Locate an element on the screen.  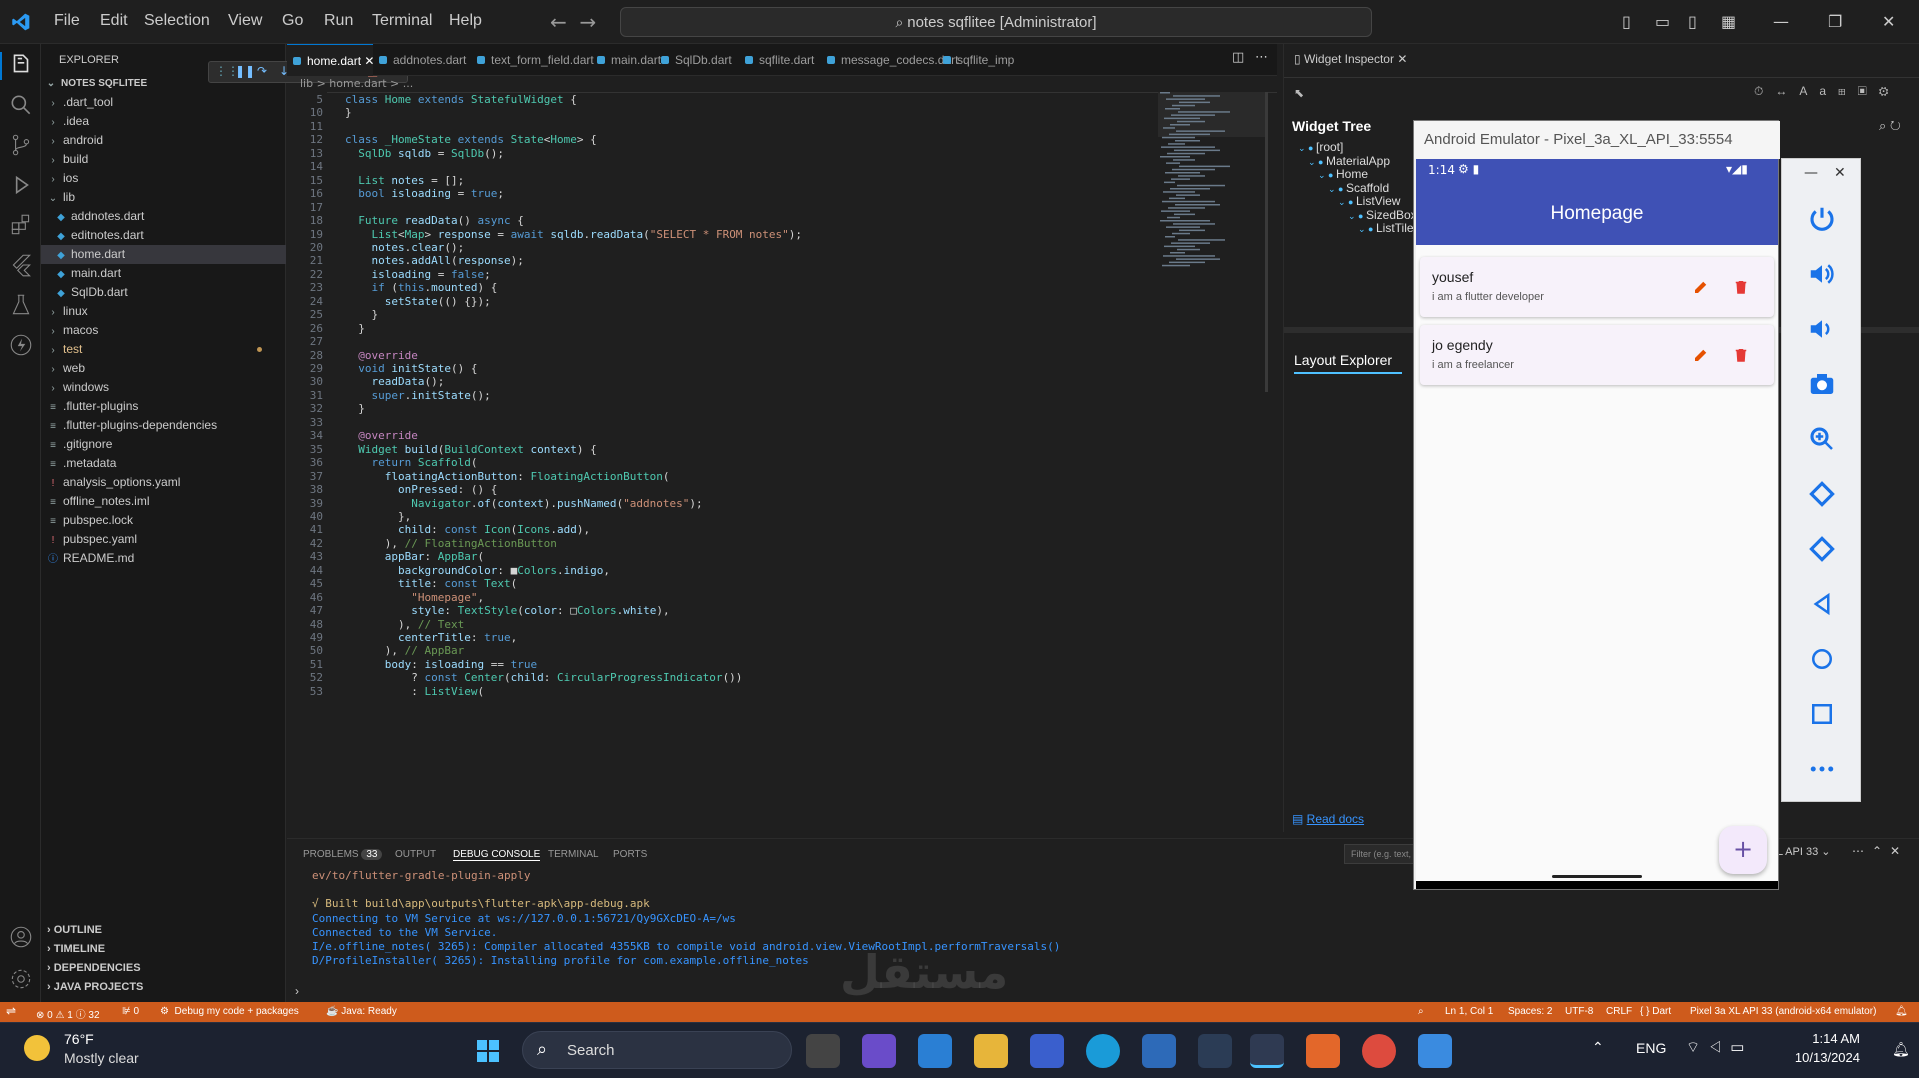
volume-down-icon is located at coordinates (1822, 329).